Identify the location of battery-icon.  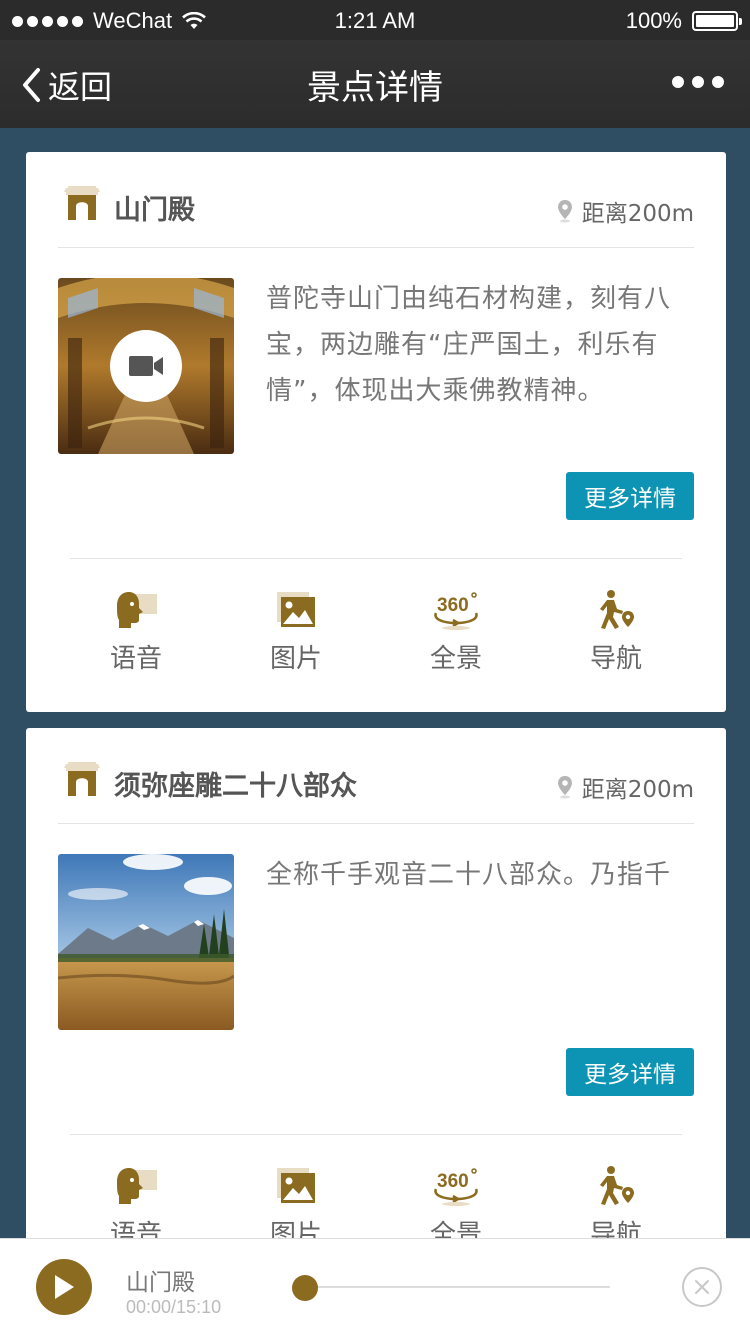
(717, 21).